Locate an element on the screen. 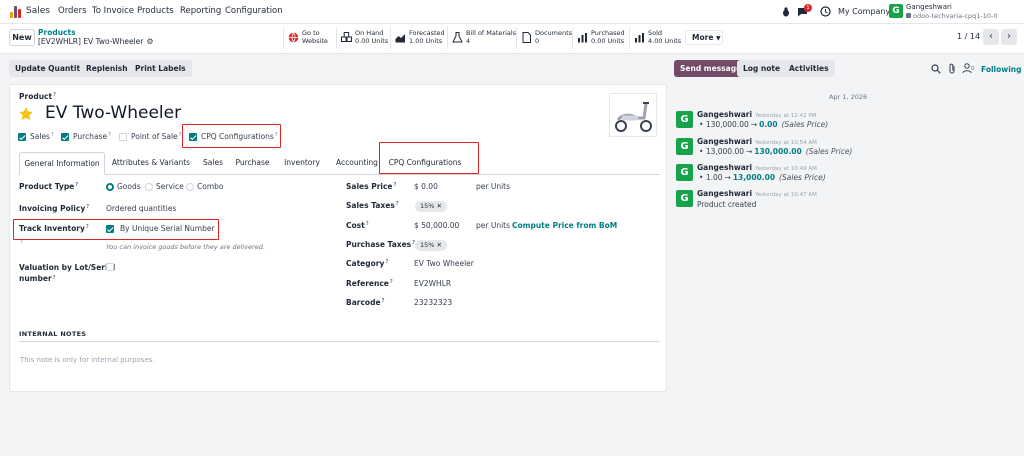 The image size is (1024, 456). highlight-cpq-tab is located at coordinates (429, 158).